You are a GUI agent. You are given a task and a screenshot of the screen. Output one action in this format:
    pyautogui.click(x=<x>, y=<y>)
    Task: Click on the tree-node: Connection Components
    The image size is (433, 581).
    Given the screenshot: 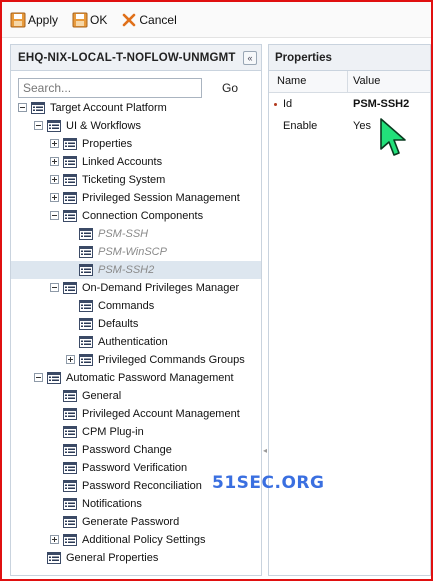 What is the action you would take?
    pyautogui.click(x=136, y=216)
    